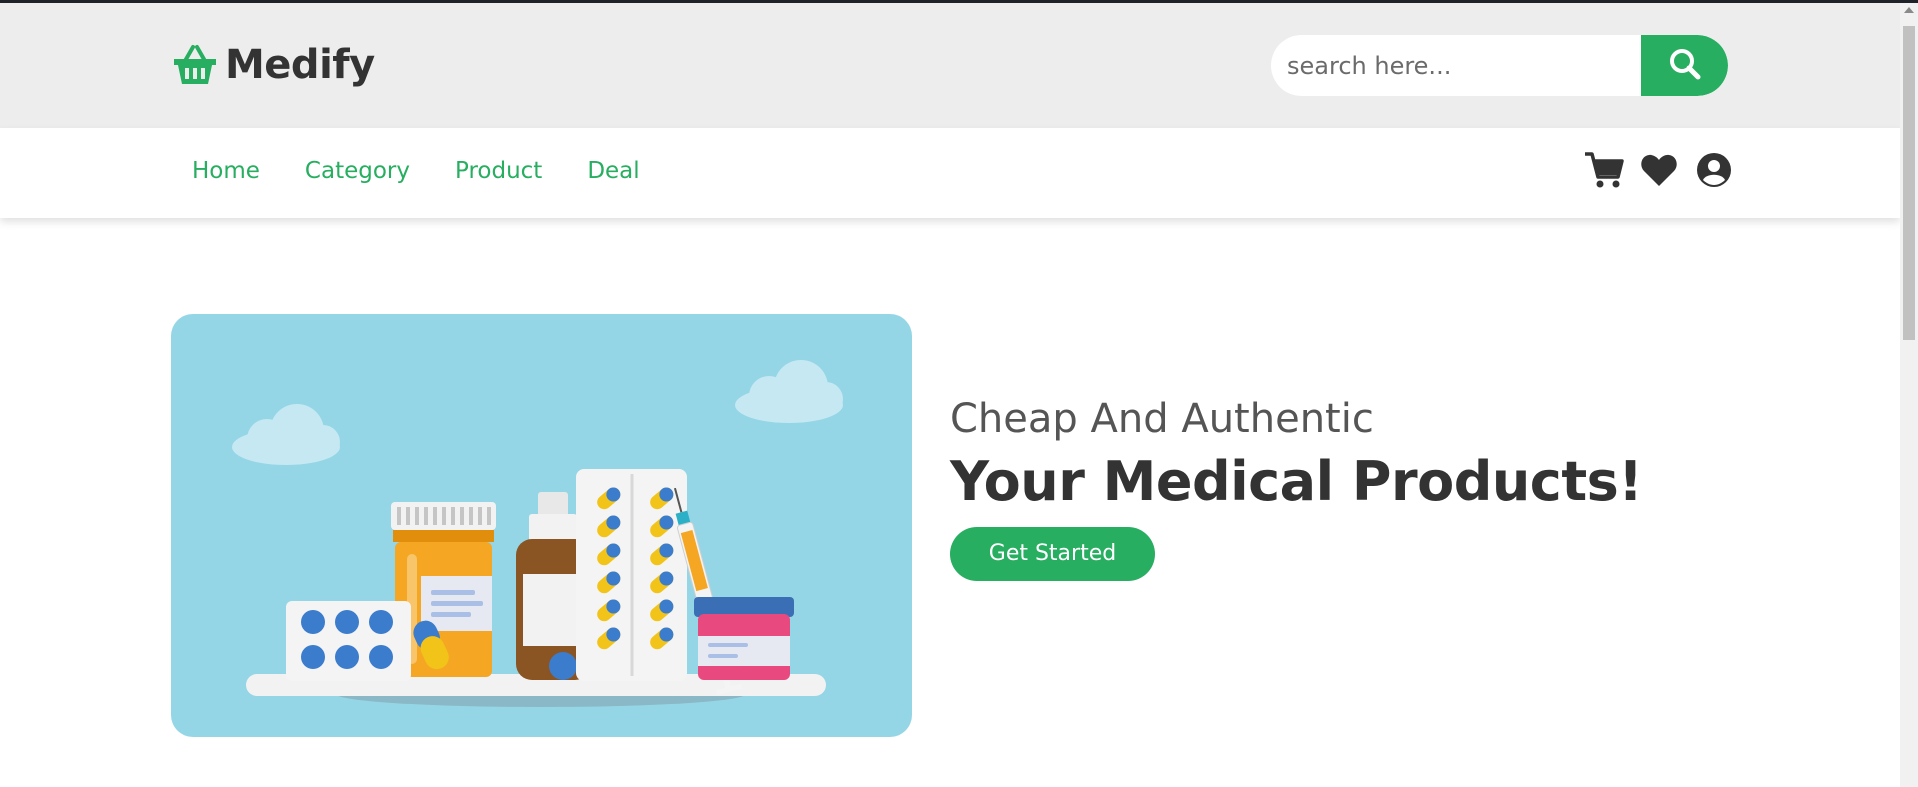  I want to click on search-icon, so click(1685, 66).